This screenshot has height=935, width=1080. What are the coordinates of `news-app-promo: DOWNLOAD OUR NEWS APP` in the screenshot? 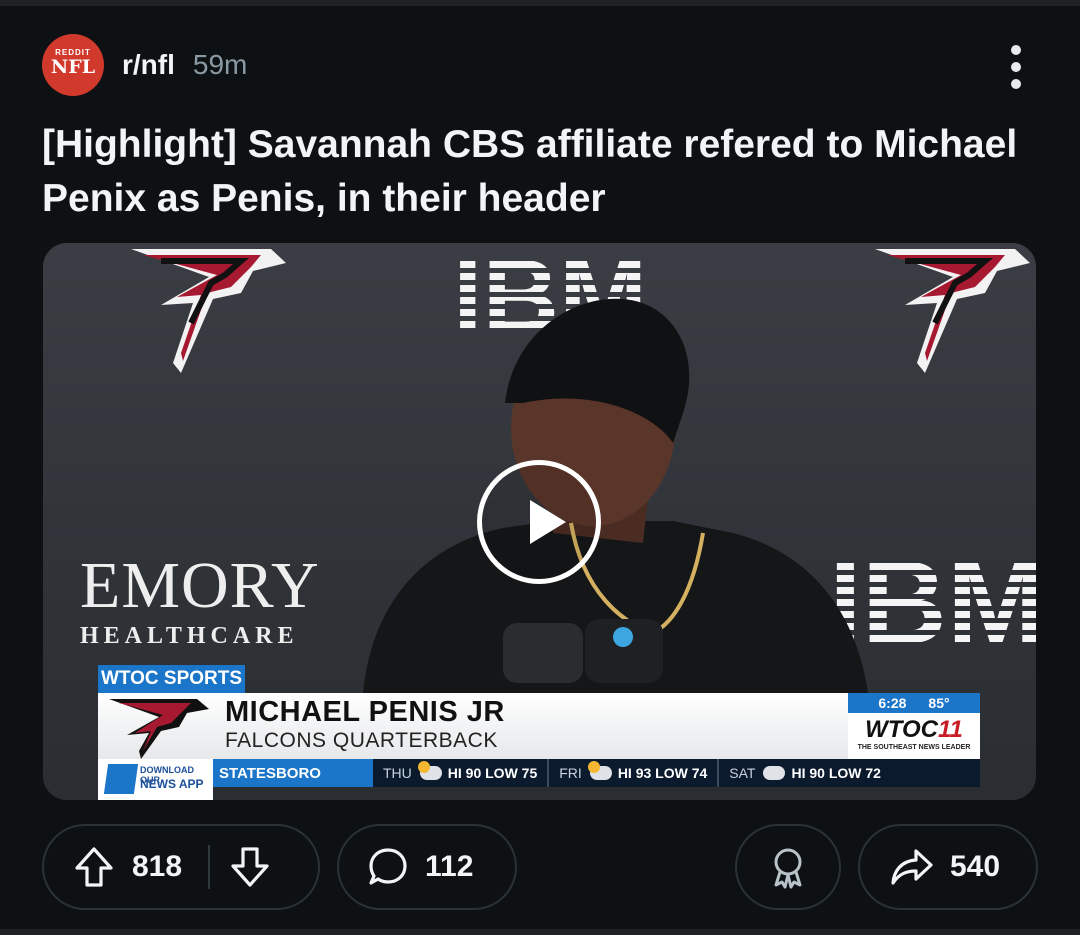 It's located at (155, 779).